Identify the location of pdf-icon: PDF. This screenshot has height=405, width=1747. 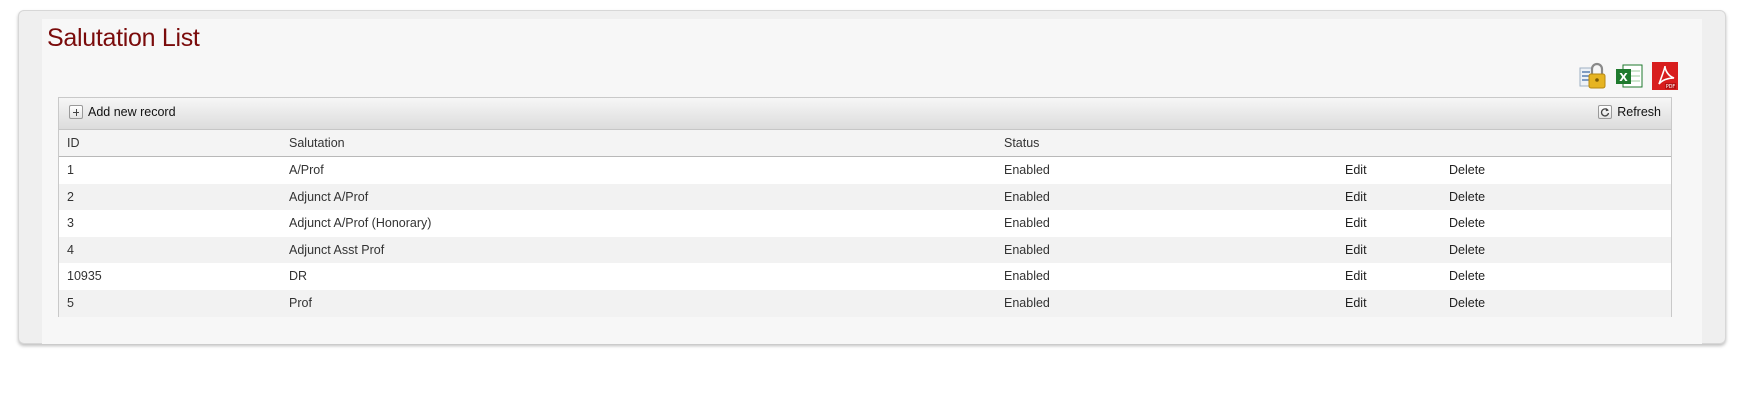
(1665, 76).